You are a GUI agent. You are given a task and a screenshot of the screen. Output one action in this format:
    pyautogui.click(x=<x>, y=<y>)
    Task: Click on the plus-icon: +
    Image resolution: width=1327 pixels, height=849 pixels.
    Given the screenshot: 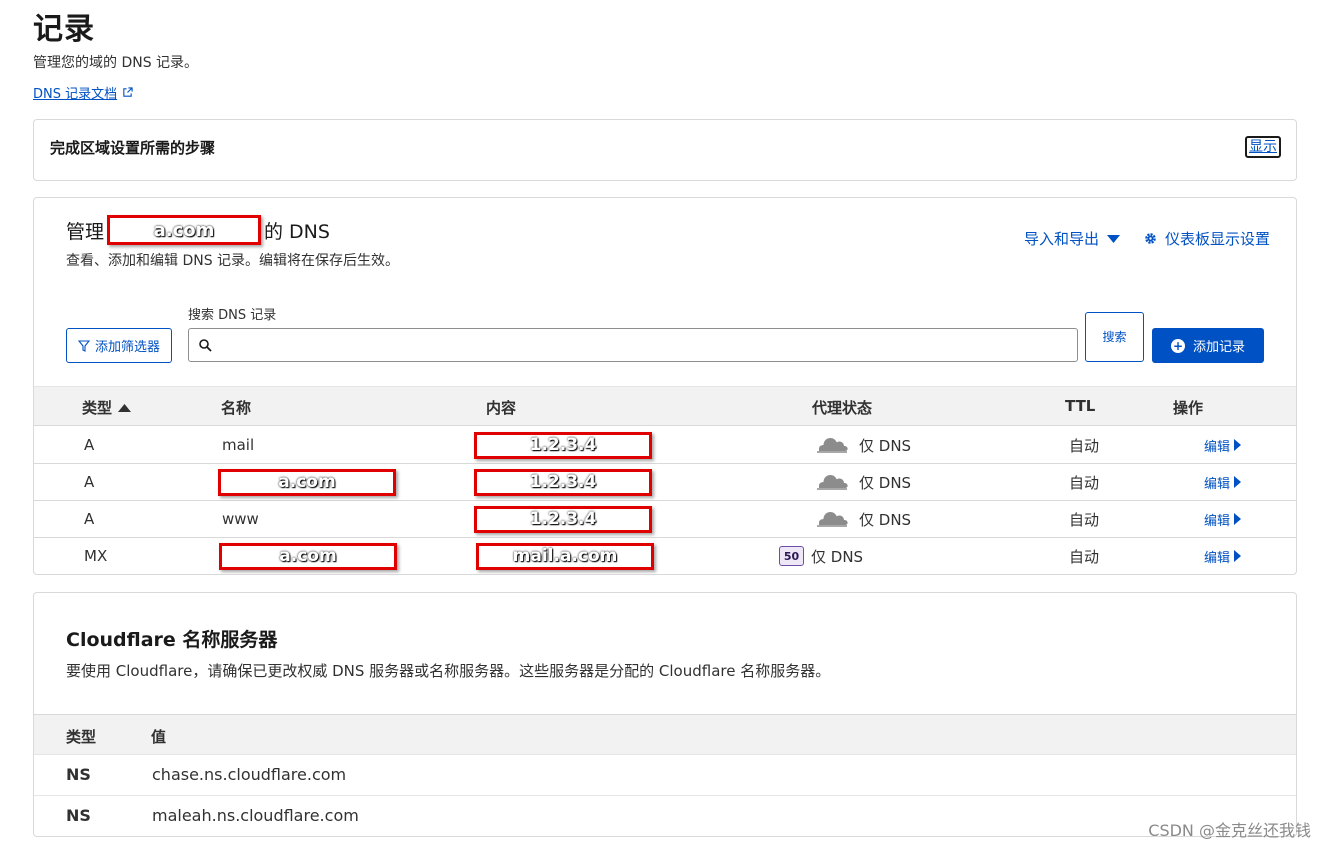 What is the action you would take?
    pyautogui.click(x=1177, y=345)
    